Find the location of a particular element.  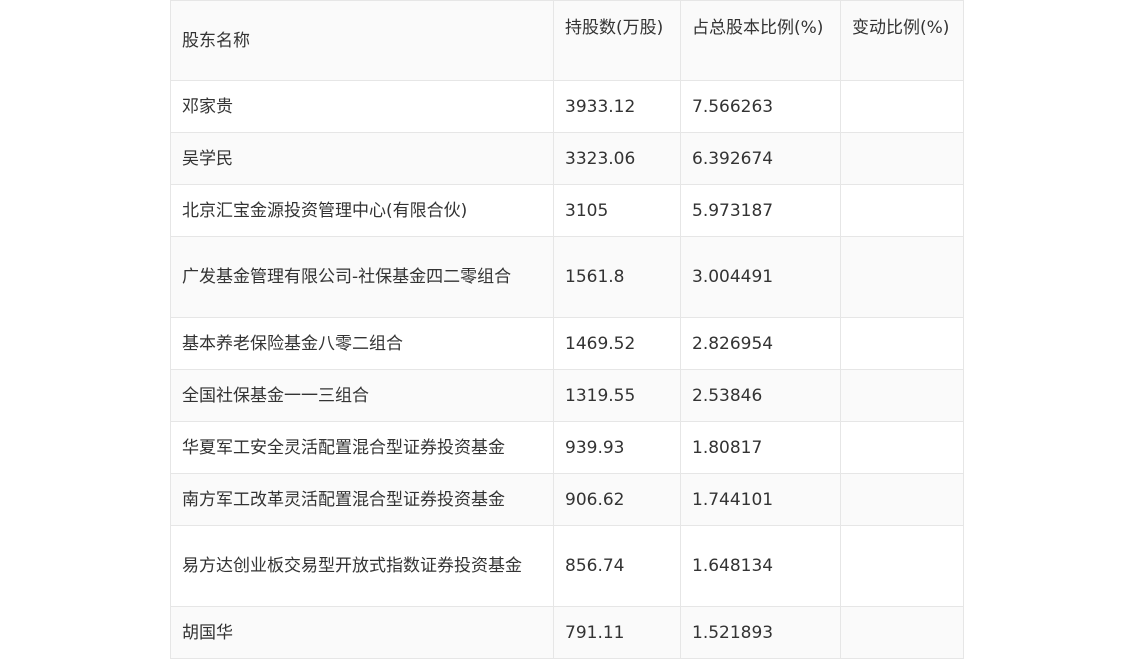

cell-ratio: 1.521893 is located at coordinates (760, 632).